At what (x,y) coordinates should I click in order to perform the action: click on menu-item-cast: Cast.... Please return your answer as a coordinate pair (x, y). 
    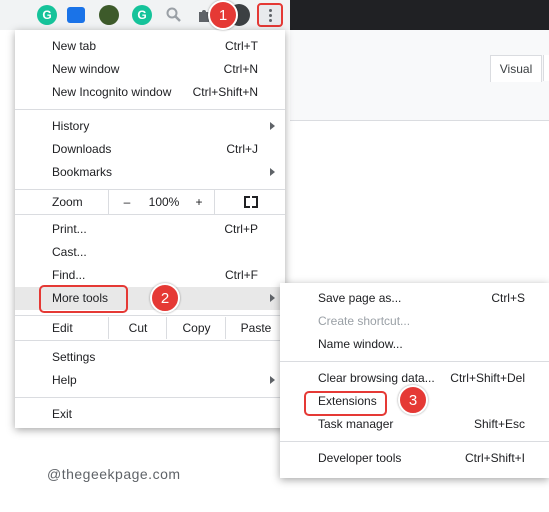
    Looking at the image, I should click on (150, 252).